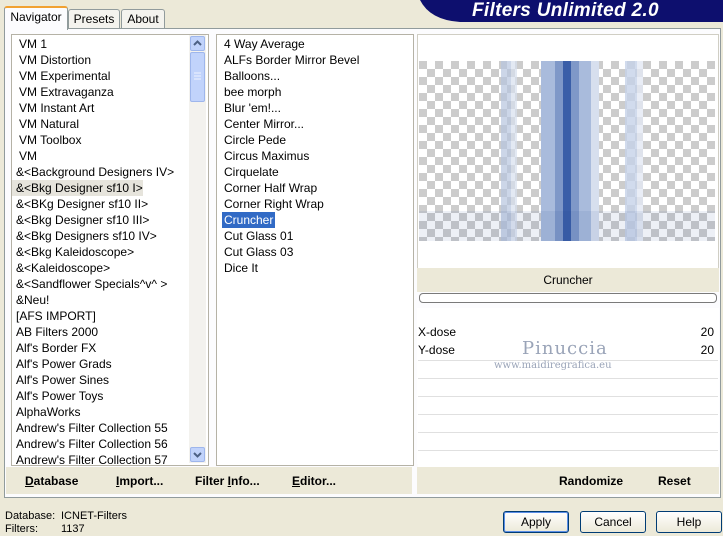  I want to click on tab-presets: Presets, so click(94, 18).